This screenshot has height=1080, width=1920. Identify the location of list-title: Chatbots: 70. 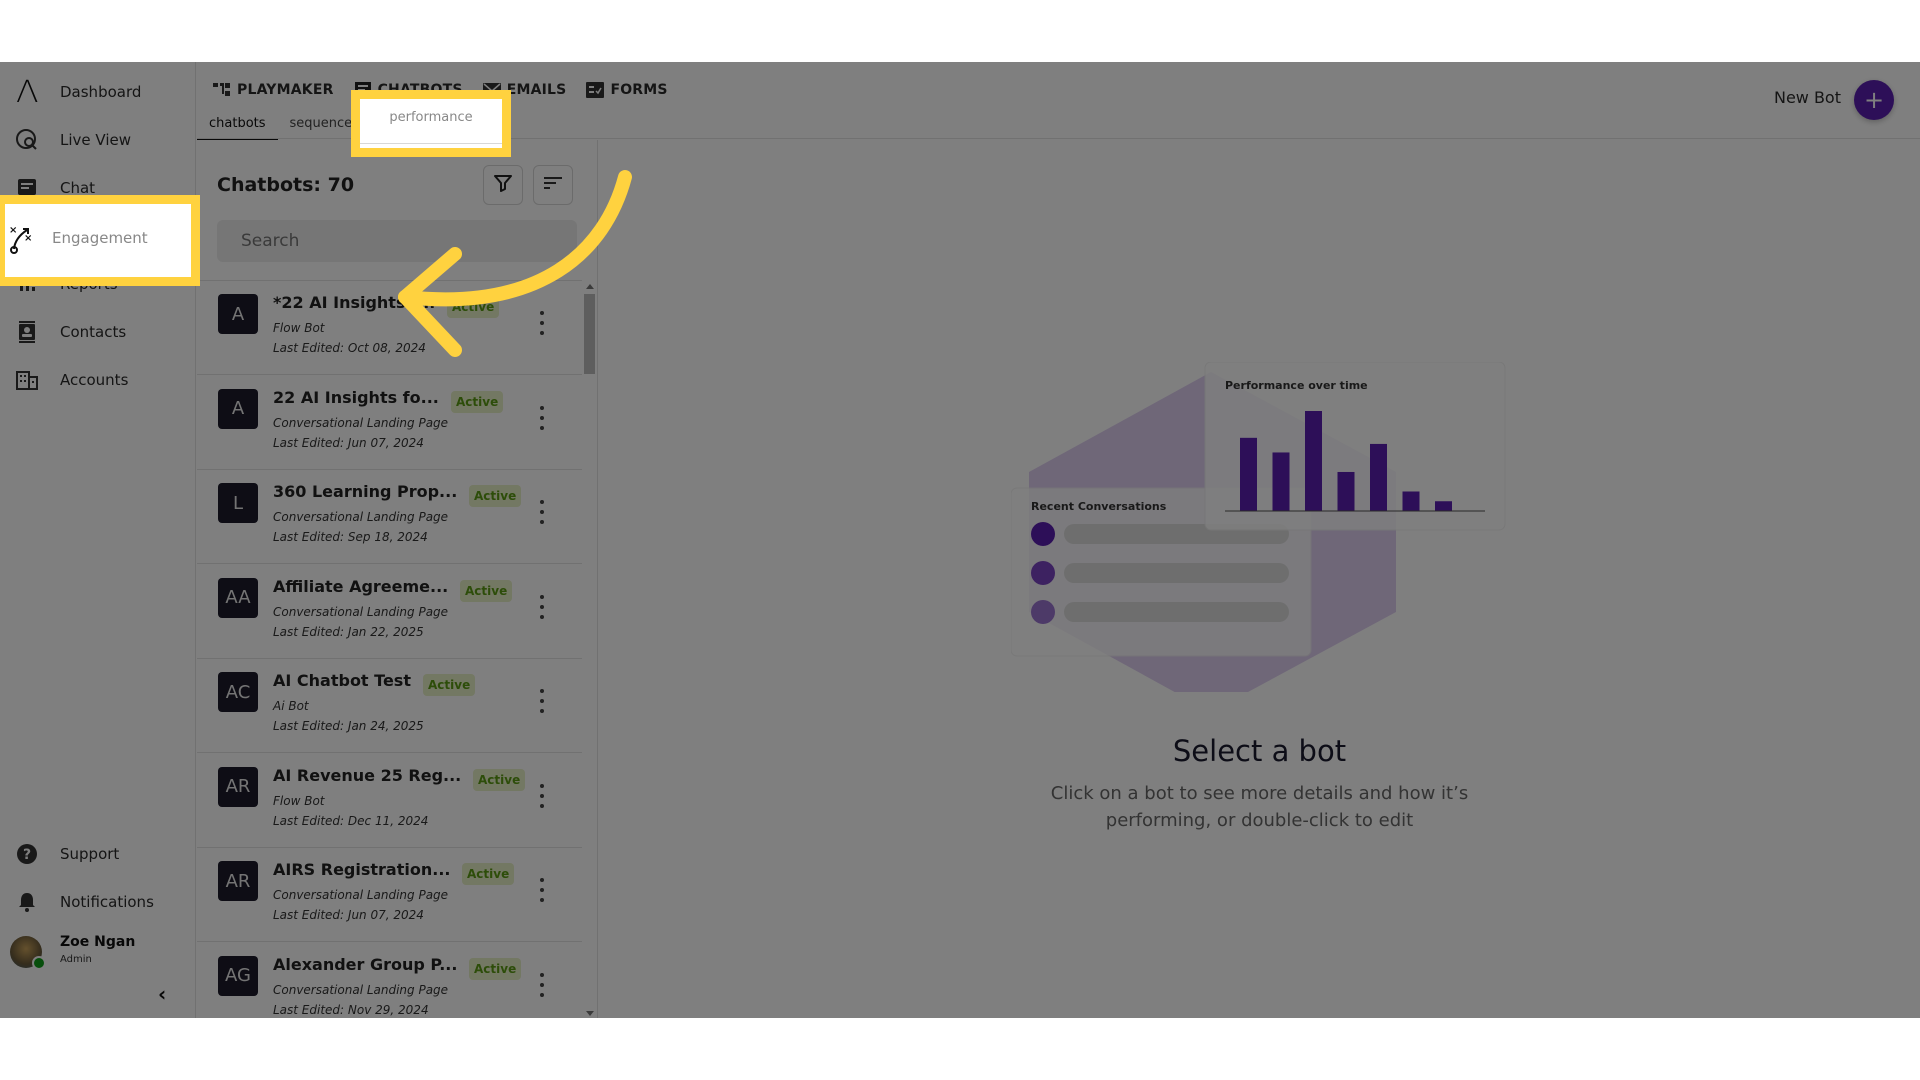
(286, 185).